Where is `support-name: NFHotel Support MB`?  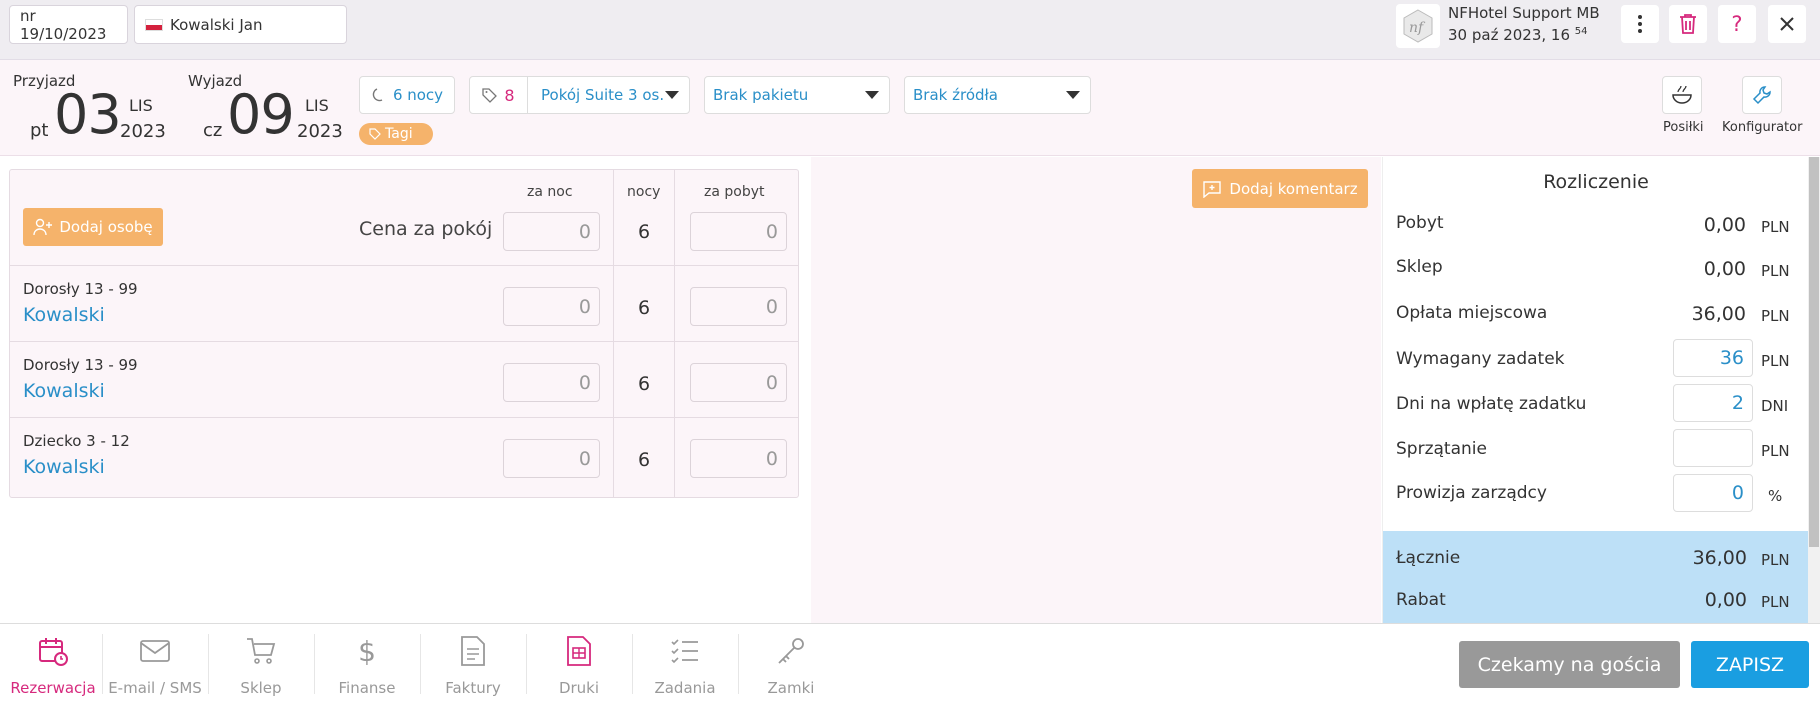 support-name: NFHotel Support MB is located at coordinates (1524, 13).